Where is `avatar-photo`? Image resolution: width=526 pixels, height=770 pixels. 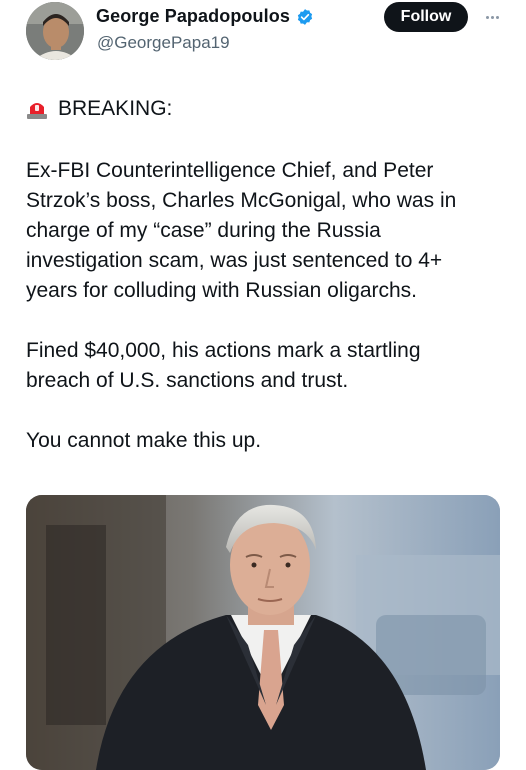
avatar-photo is located at coordinates (55, 31).